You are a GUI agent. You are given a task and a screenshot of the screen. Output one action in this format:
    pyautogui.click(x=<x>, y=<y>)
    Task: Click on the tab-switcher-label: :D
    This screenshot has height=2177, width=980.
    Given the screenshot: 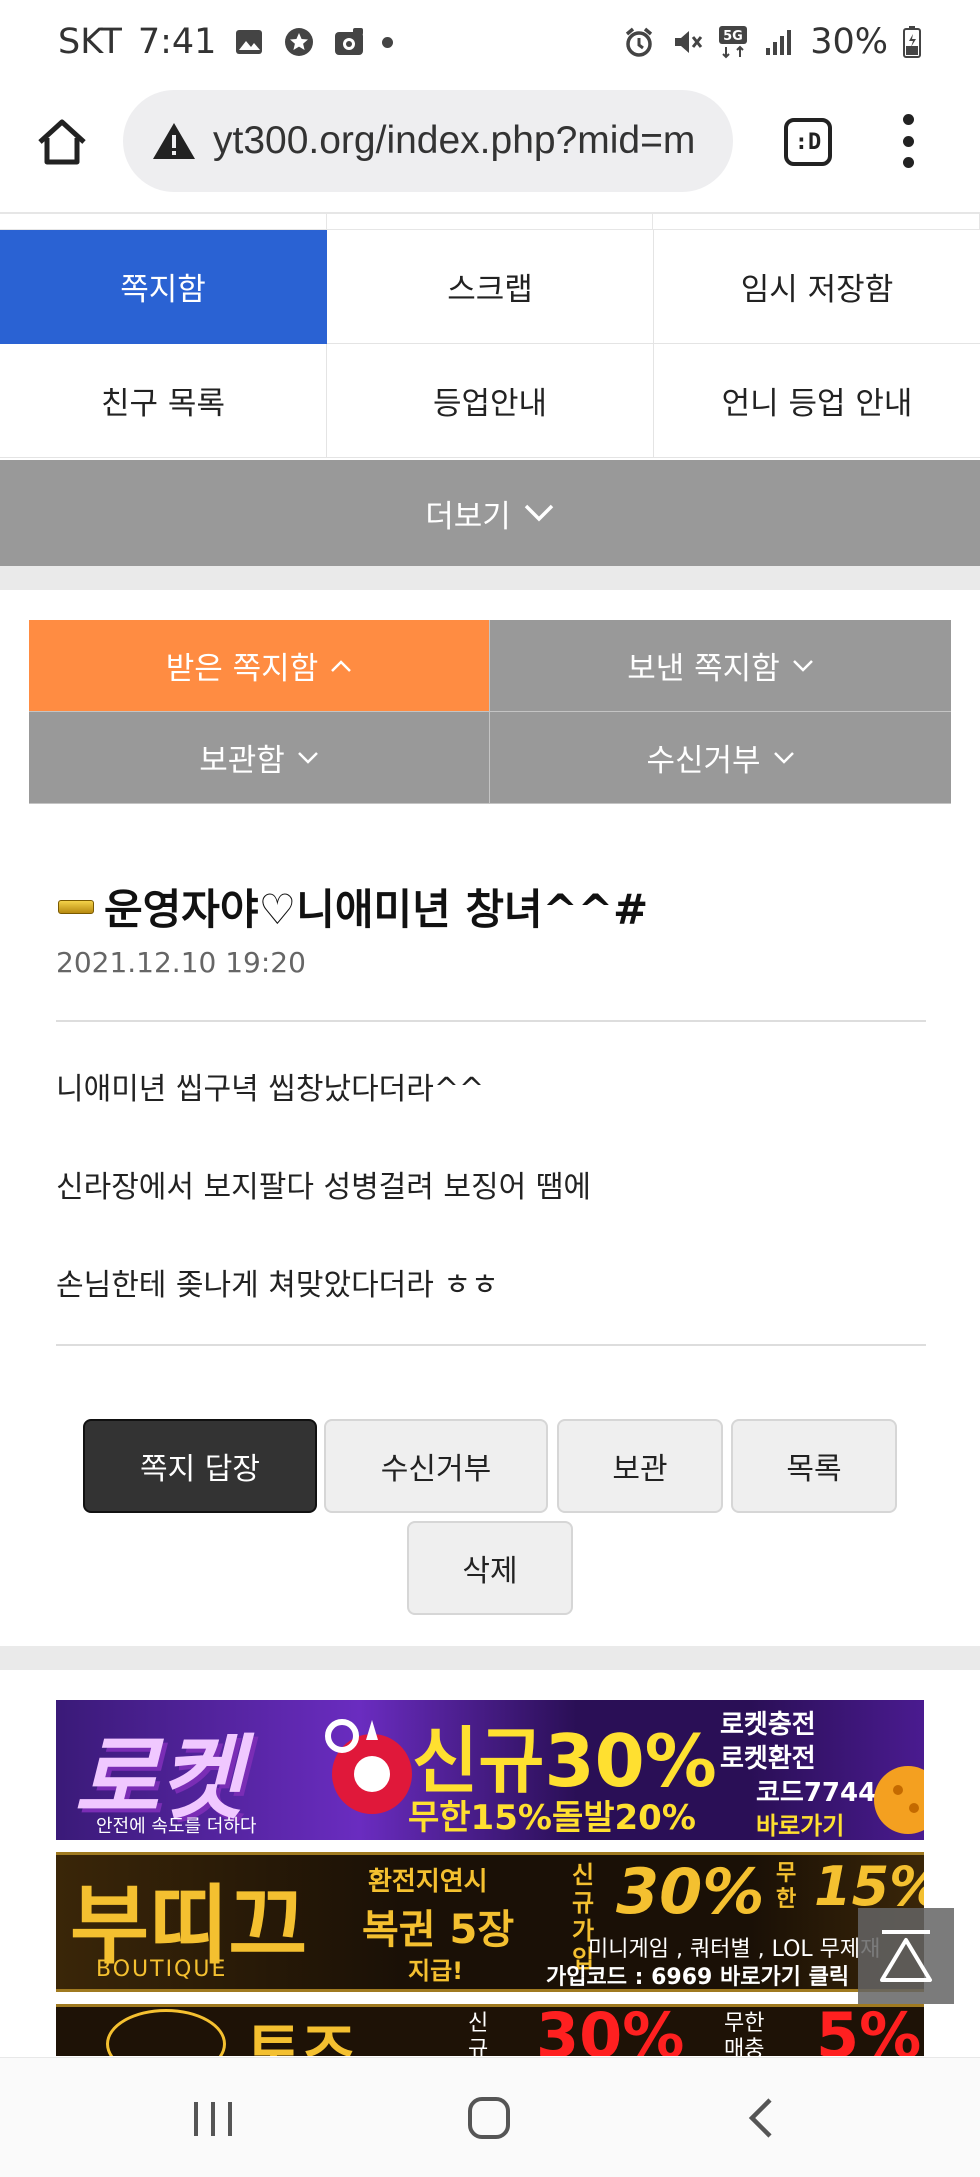 What is the action you would take?
    pyautogui.click(x=808, y=142)
    